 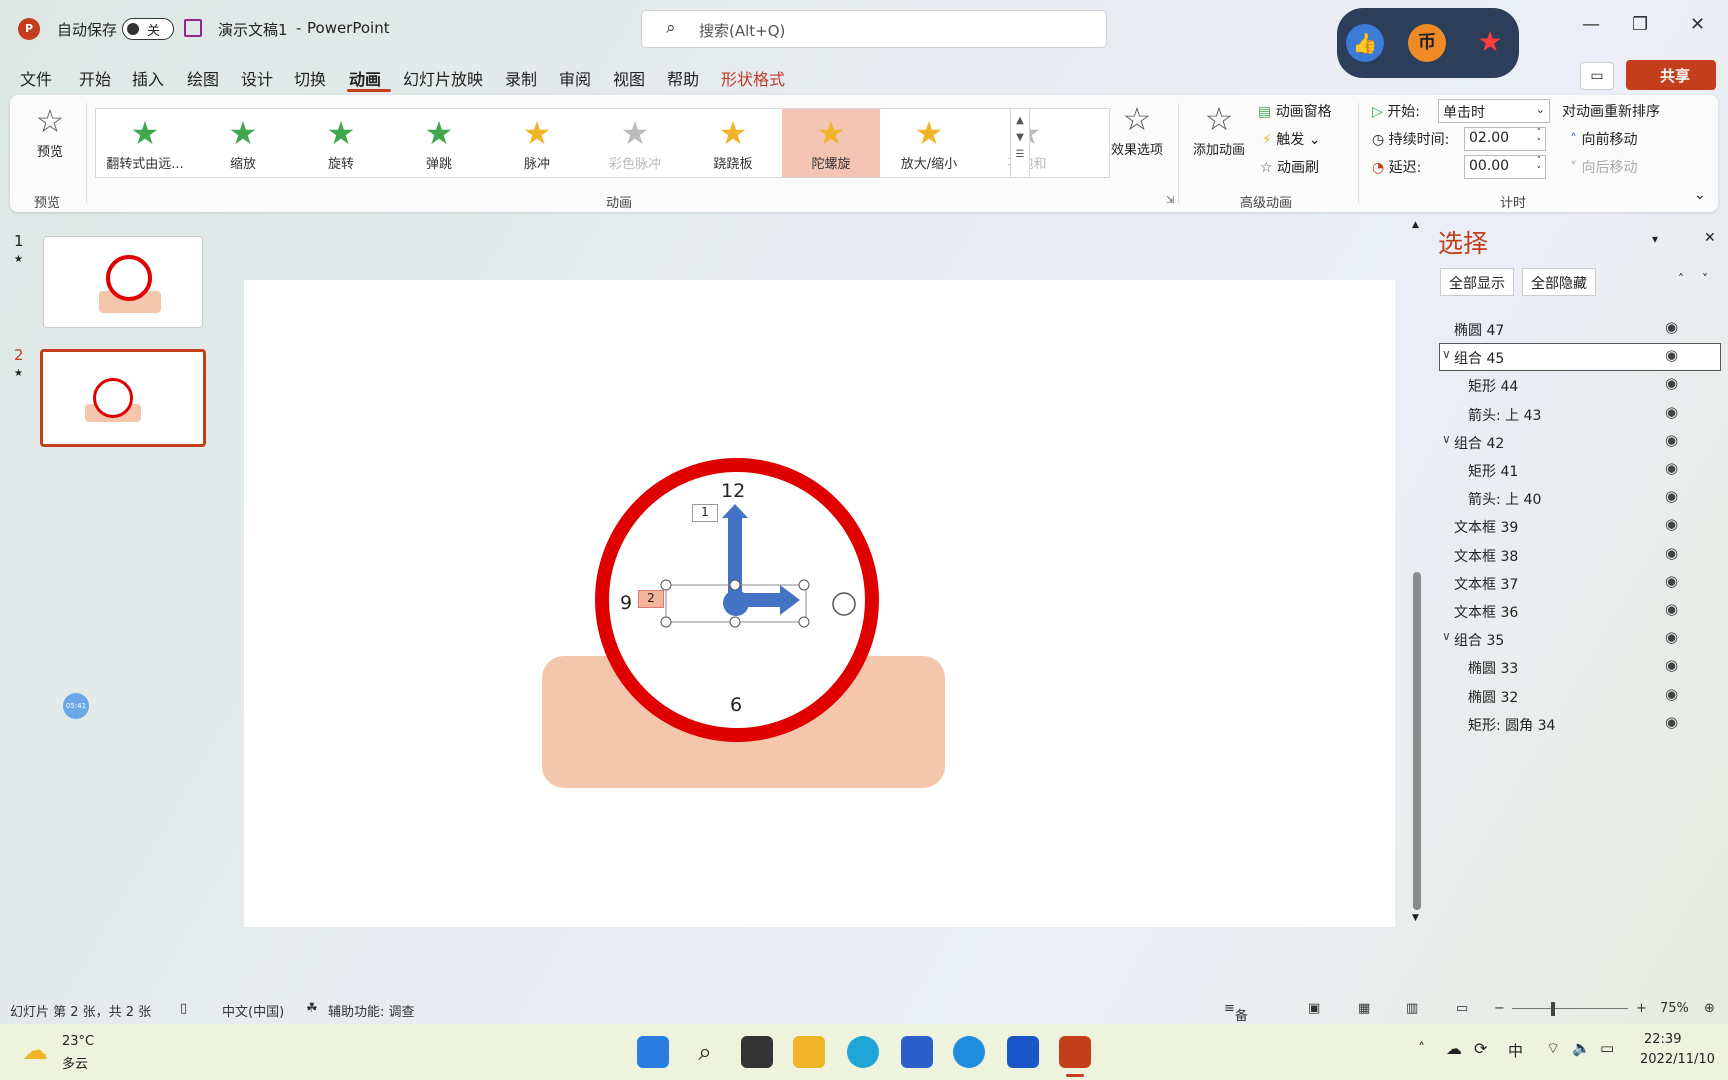 What do you see at coordinates (1580, 470) in the screenshot?
I see `selection-item: 矩形 41 ◉` at bounding box center [1580, 470].